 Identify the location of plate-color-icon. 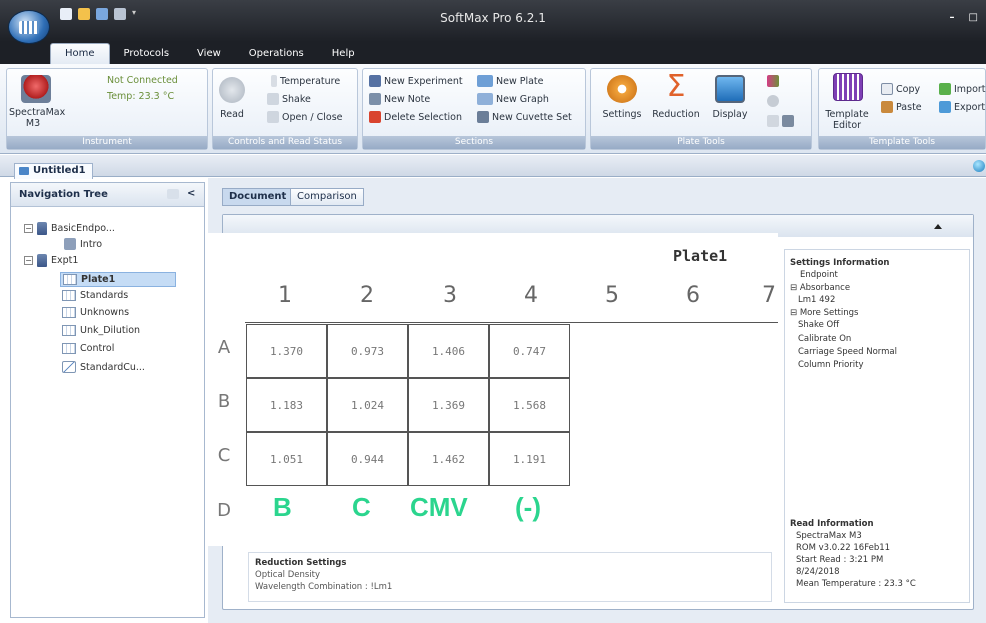
(773, 81).